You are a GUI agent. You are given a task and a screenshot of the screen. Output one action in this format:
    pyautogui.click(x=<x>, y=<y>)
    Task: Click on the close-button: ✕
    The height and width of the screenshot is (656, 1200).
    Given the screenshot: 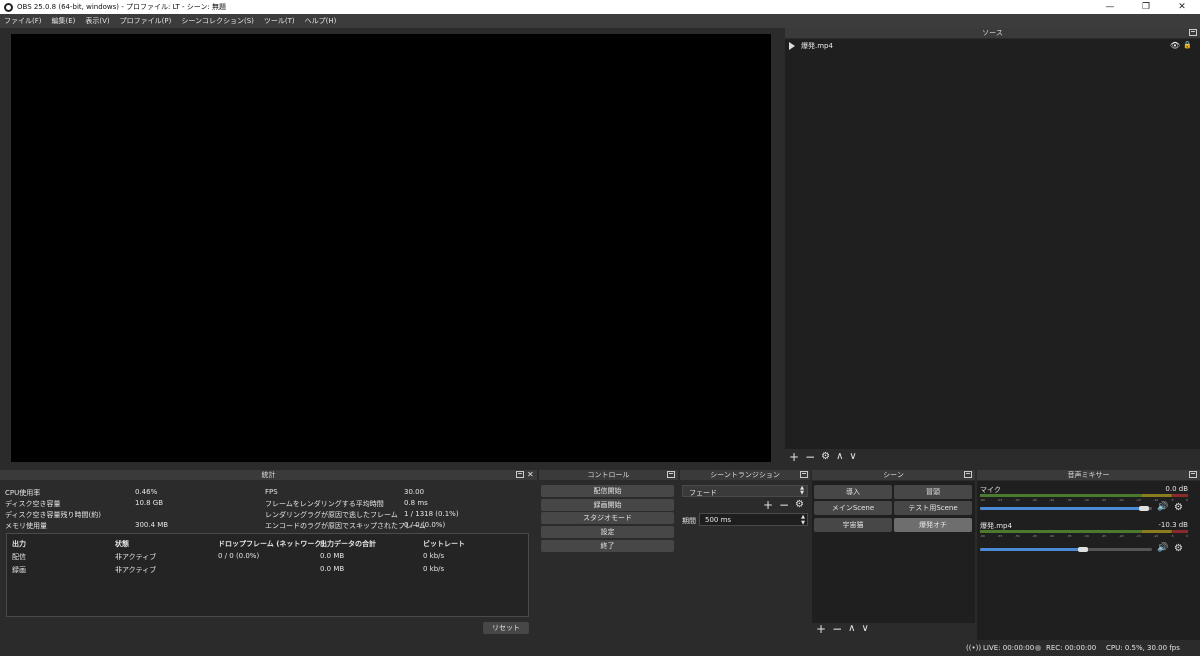 What is the action you would take?
    pyautogui.click(x=1182, y=7)
    